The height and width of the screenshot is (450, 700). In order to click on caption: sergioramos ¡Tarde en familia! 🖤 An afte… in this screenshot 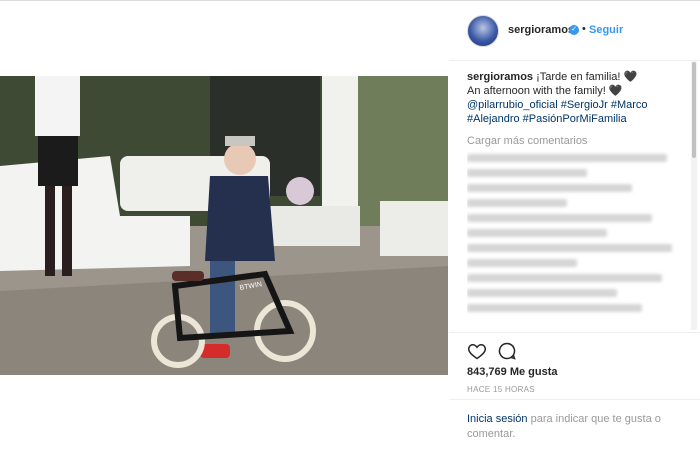, I will do `click(578, 98)`.